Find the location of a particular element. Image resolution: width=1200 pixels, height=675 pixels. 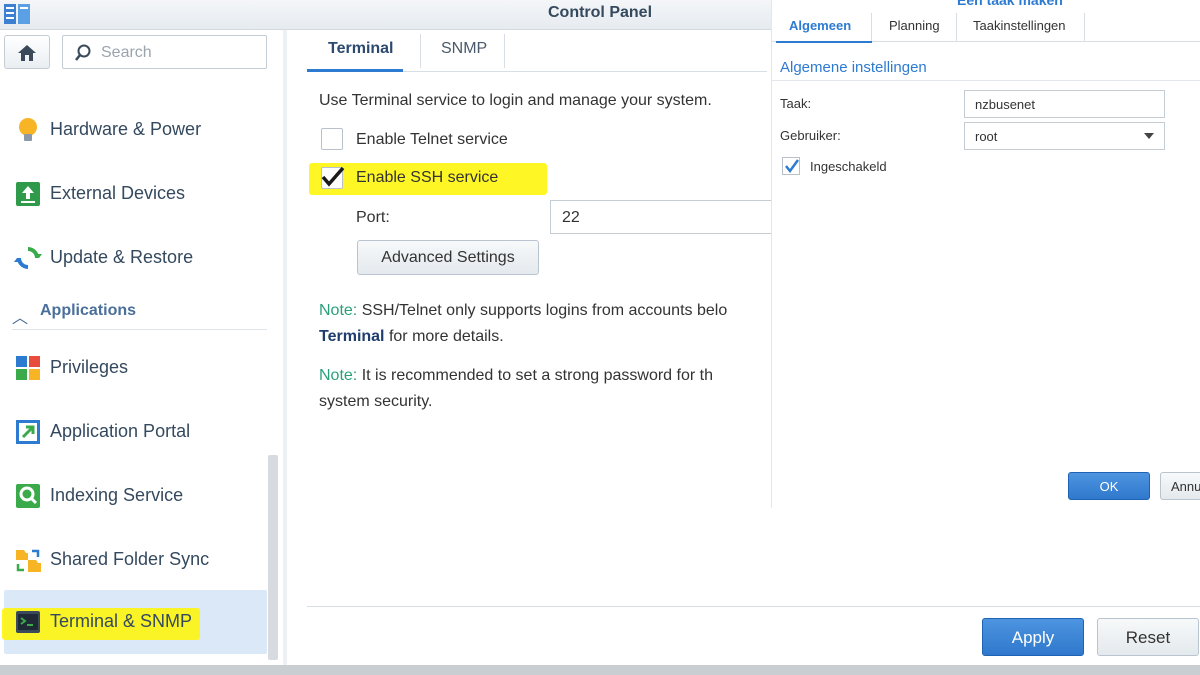

sidebar-scrollbar is located at coordinates (273, 557).